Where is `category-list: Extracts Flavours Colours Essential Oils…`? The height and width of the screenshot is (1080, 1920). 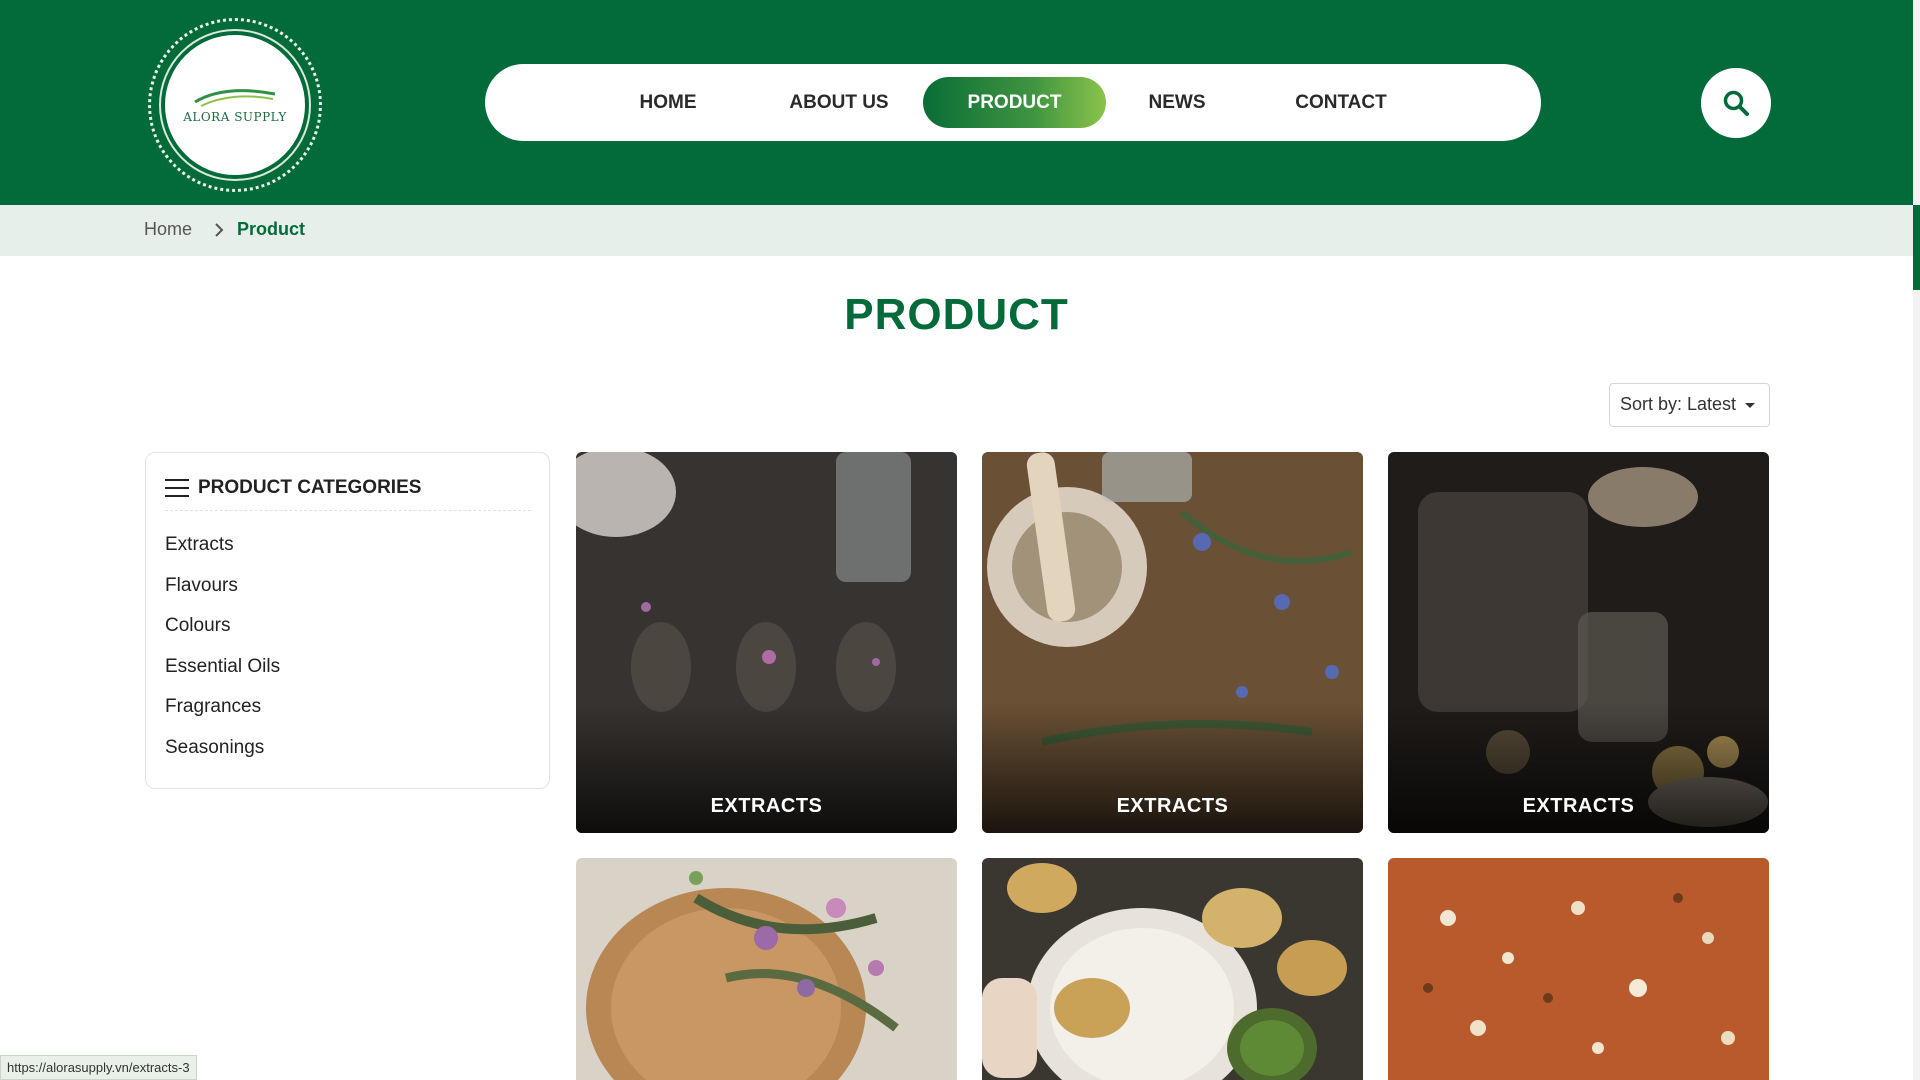 category-list: Extracts Flavours Colours Essential Oils… is located at coordinates (222, 652).